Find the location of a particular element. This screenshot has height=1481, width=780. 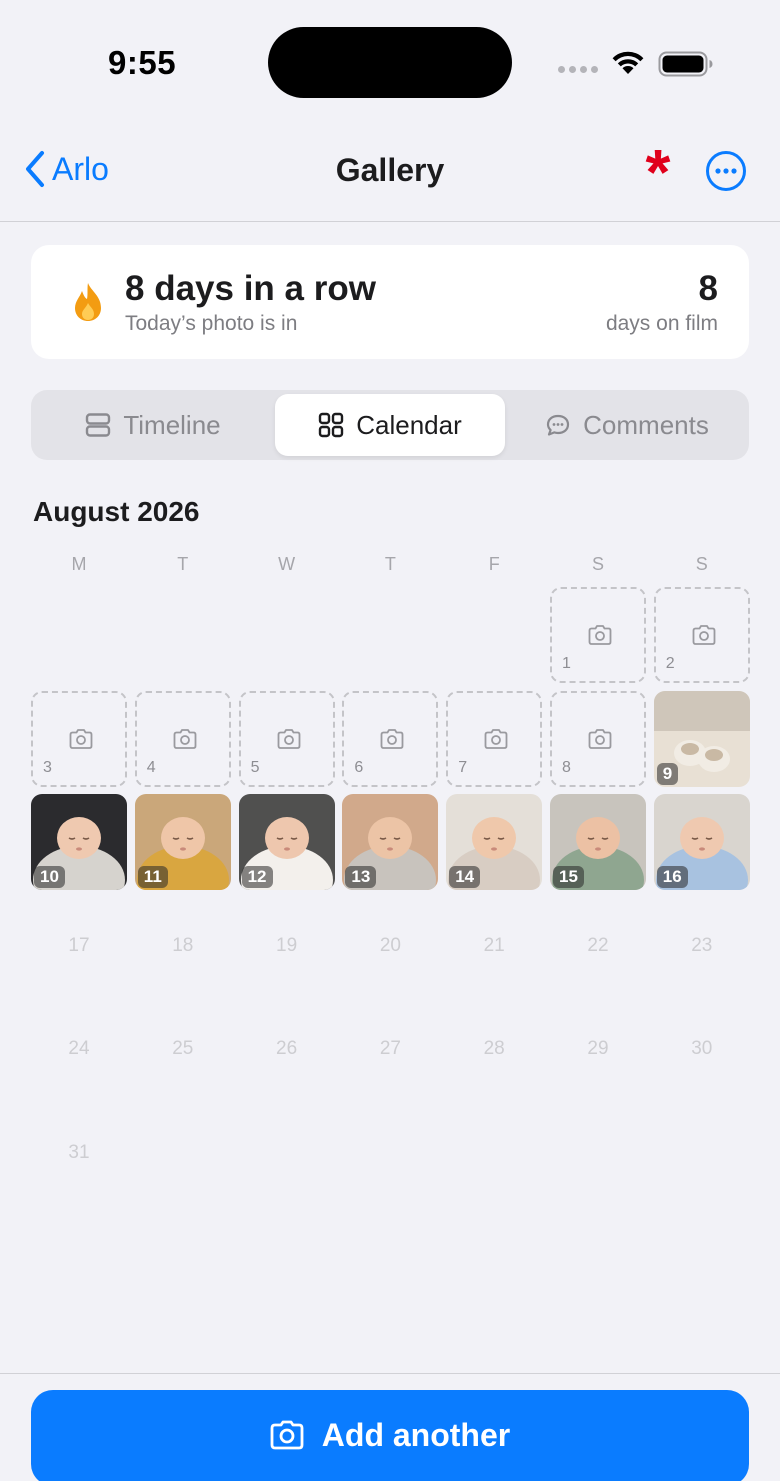

photo-day-cell: 10 is located at coordinates (79, 842).